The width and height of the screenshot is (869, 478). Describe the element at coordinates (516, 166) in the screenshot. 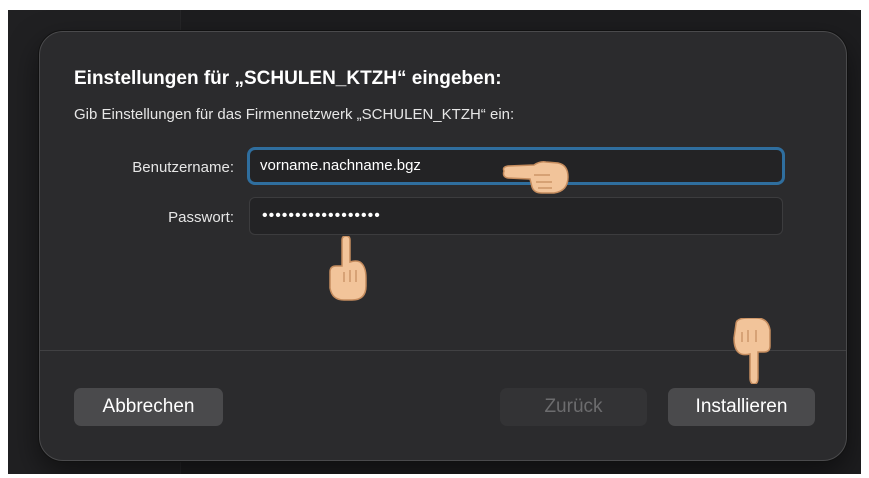

I see `username-field: vorname.nachname.bgz` at that location.